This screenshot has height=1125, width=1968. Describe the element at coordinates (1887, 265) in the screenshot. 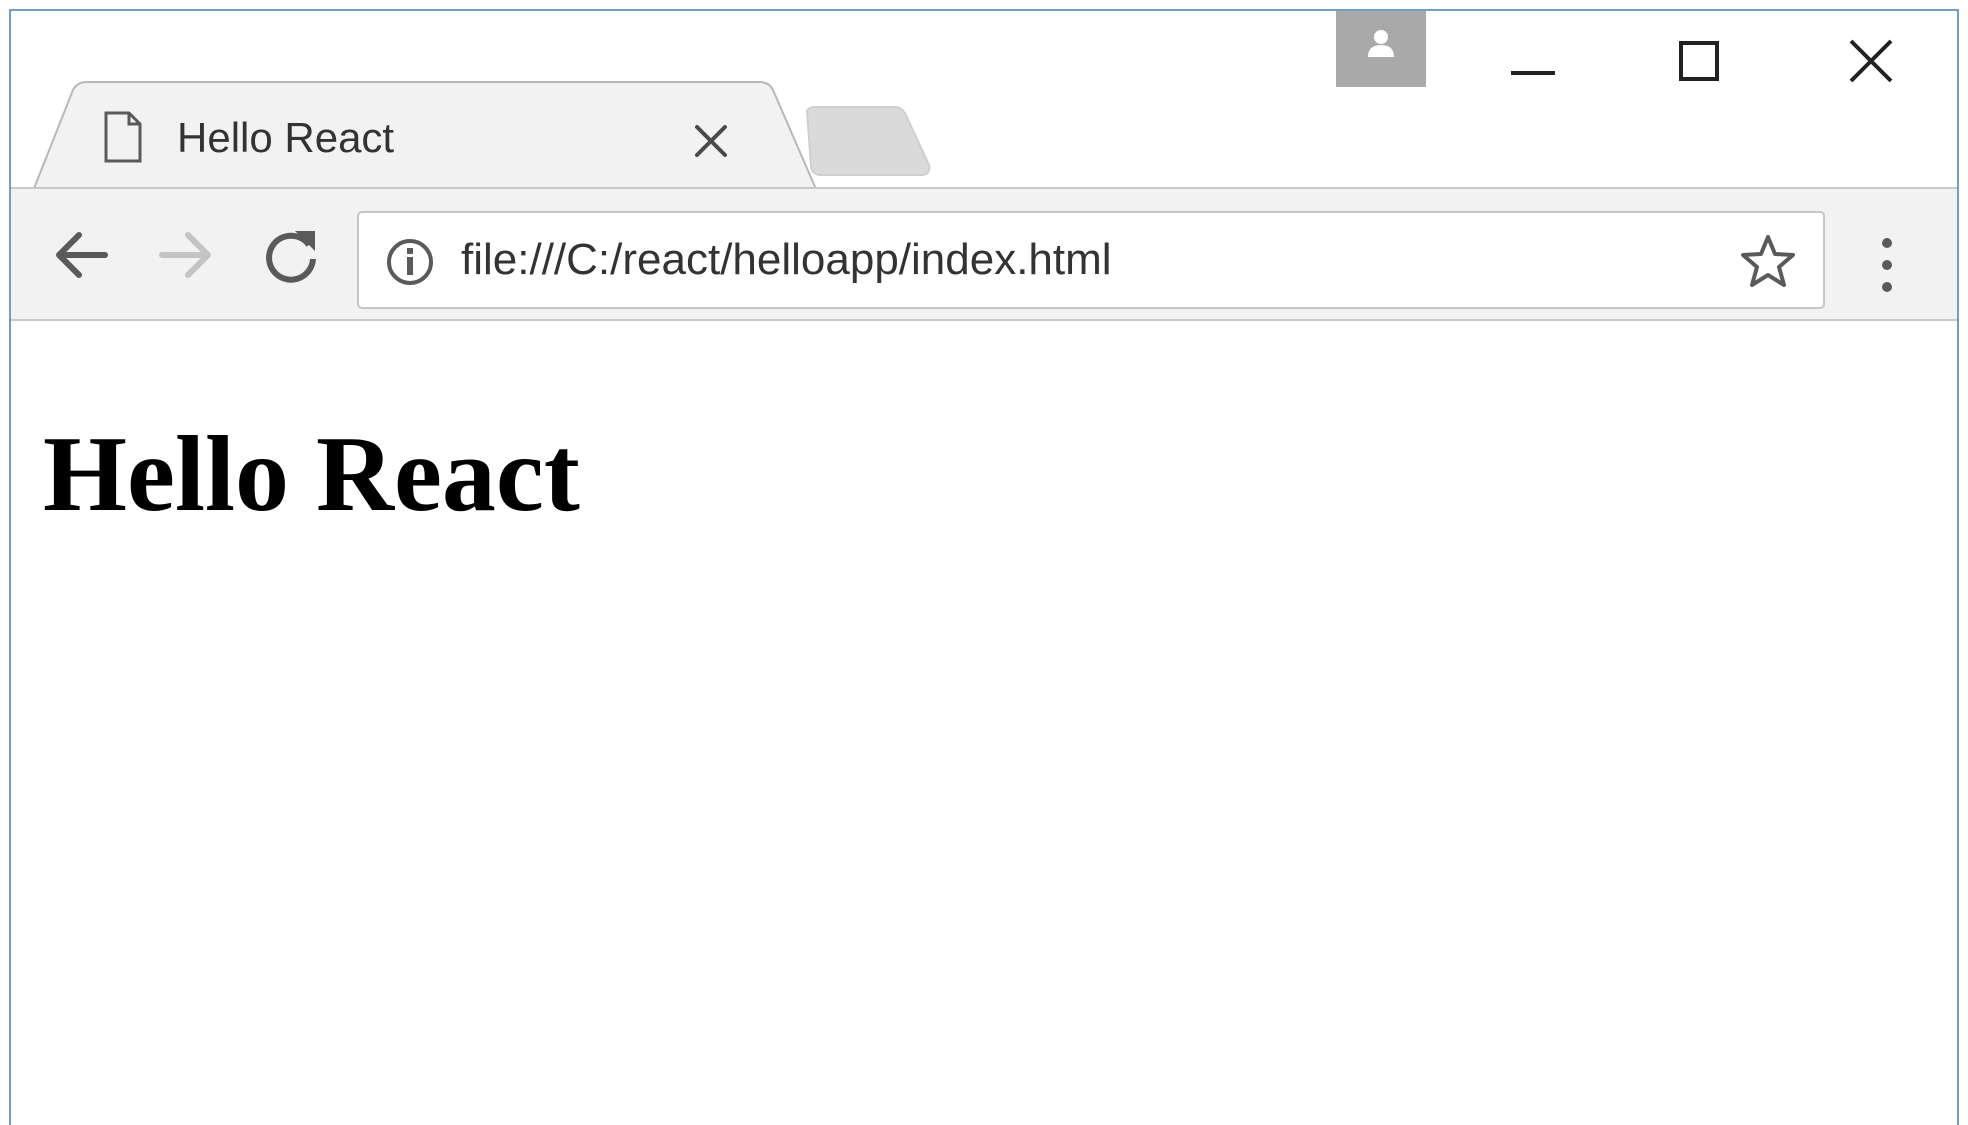

I see `more-vertical-icon` at that location.